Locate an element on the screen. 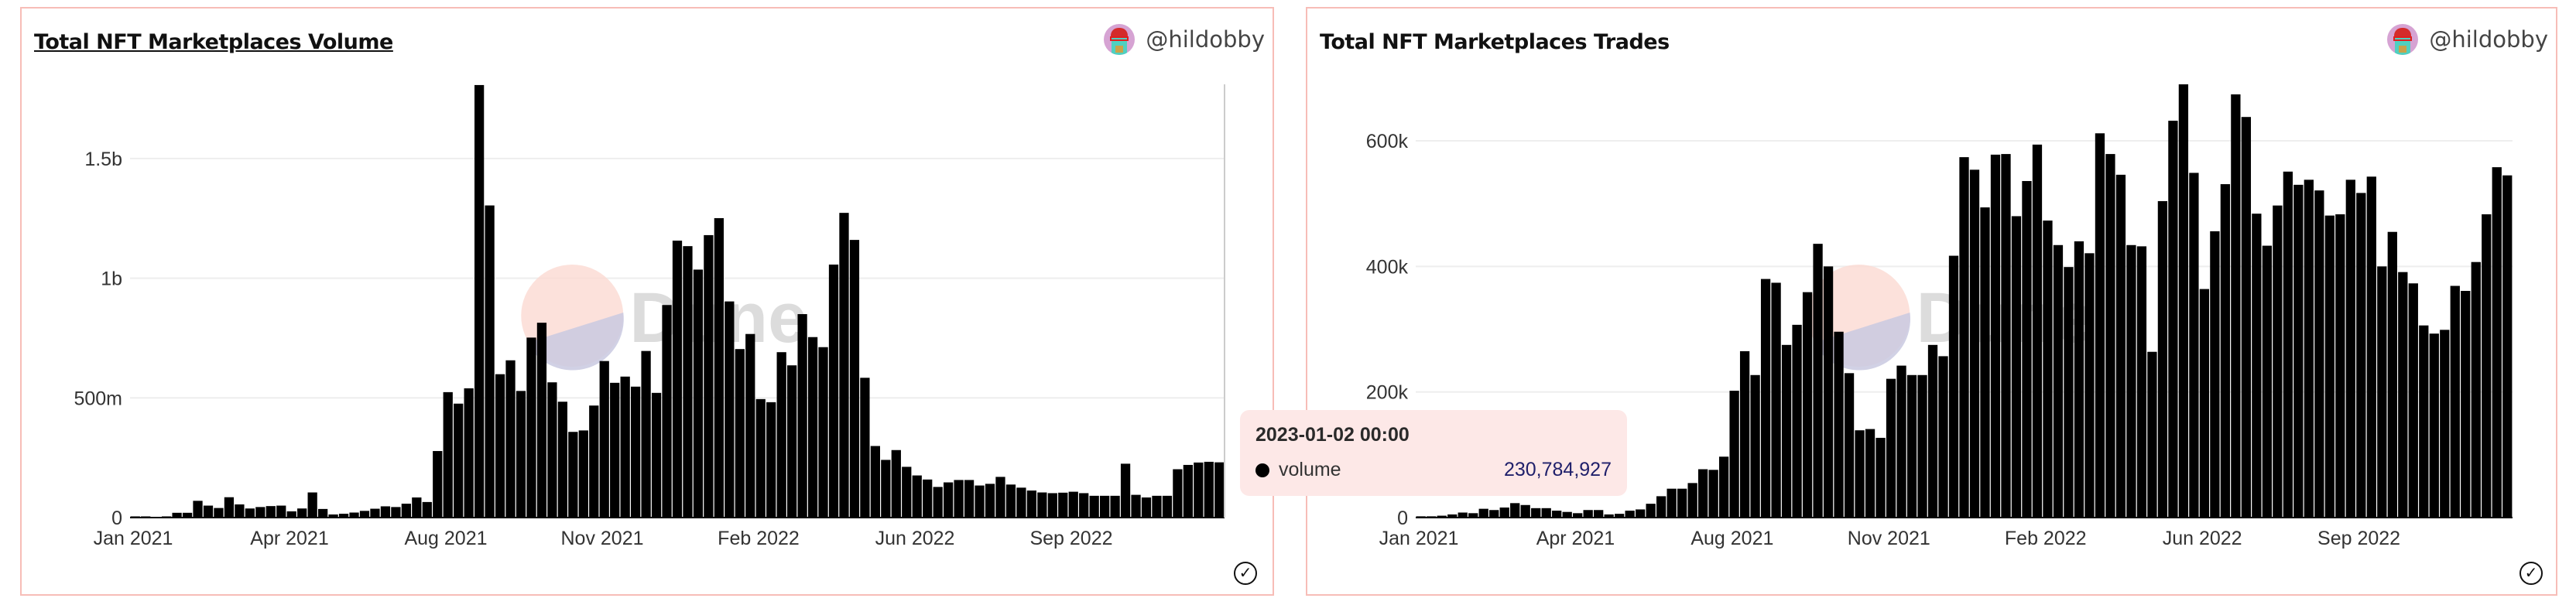 This screenshot has height=605, width=2576. chart-tooltip: 2023-01-02 00:00 volume 230,784,927 is located at coordinates (1433, 453).